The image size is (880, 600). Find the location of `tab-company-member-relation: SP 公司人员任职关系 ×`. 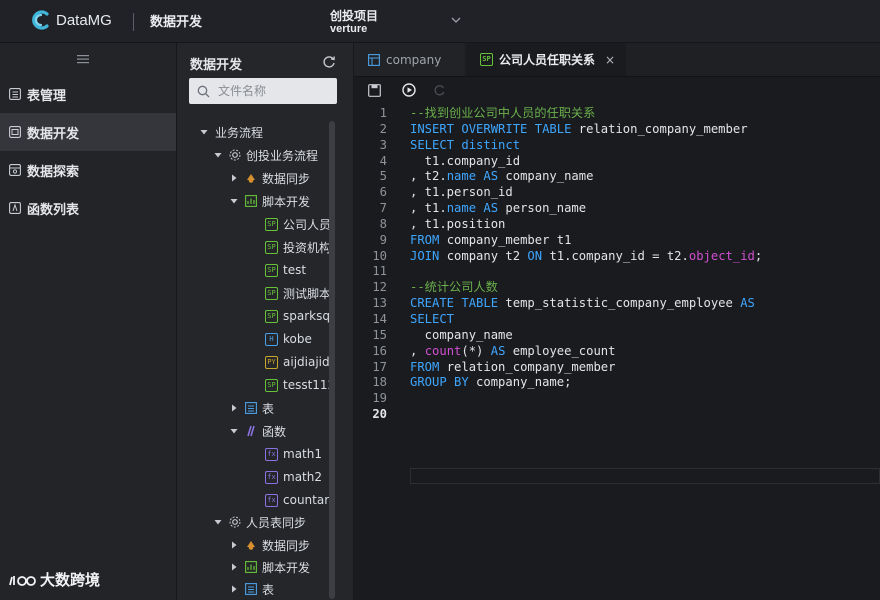

tab-company-member-relation: SP 公司人员任职关系 × is located at coordinates (546, 59).